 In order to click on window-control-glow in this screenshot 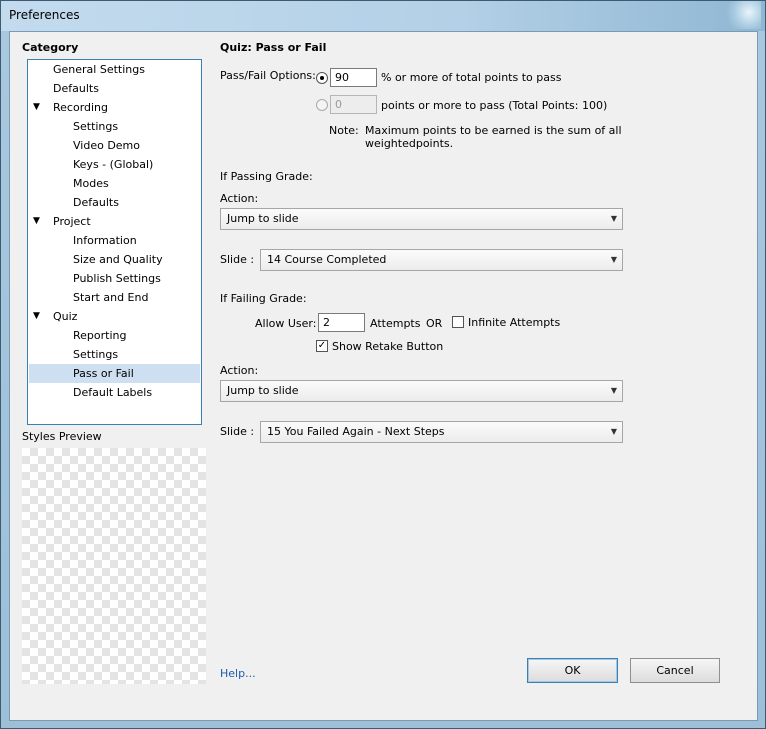, I will do `click(741, 15)`.